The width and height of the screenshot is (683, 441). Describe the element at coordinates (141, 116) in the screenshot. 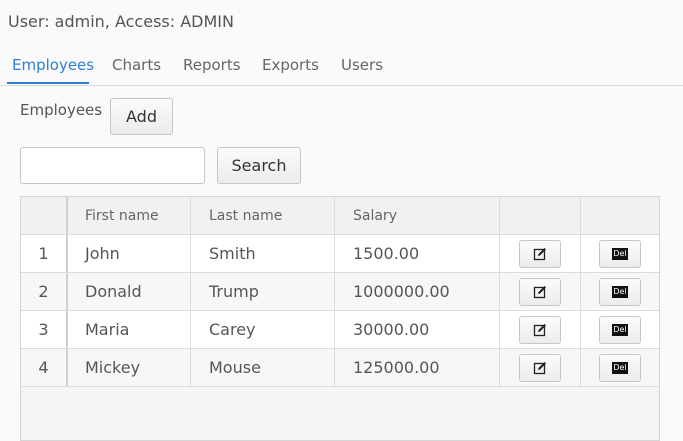

I see `add-button: Add` at that location.